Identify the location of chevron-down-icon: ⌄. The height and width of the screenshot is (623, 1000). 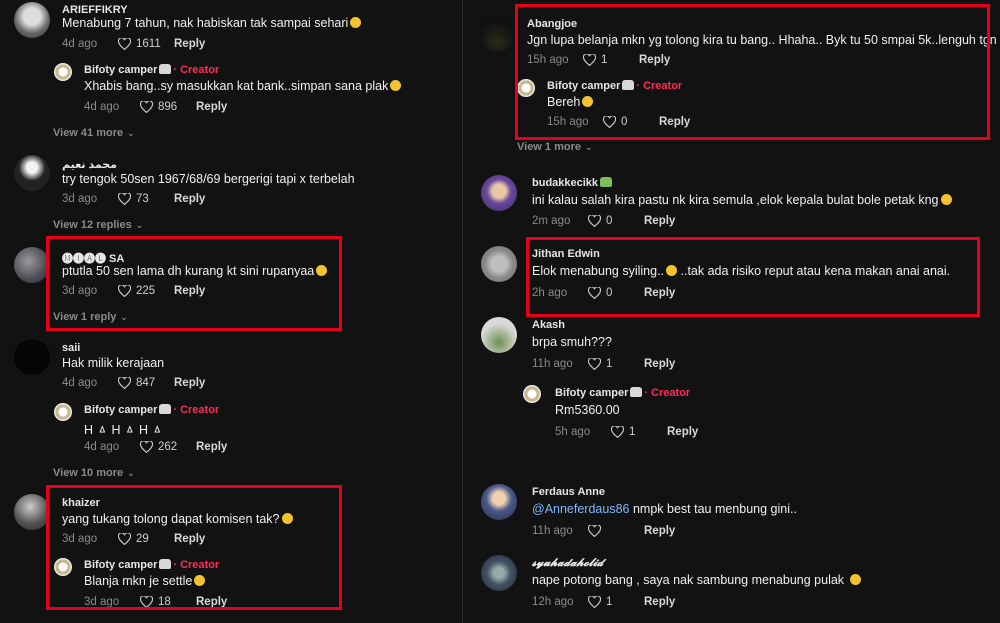
(589, 147).